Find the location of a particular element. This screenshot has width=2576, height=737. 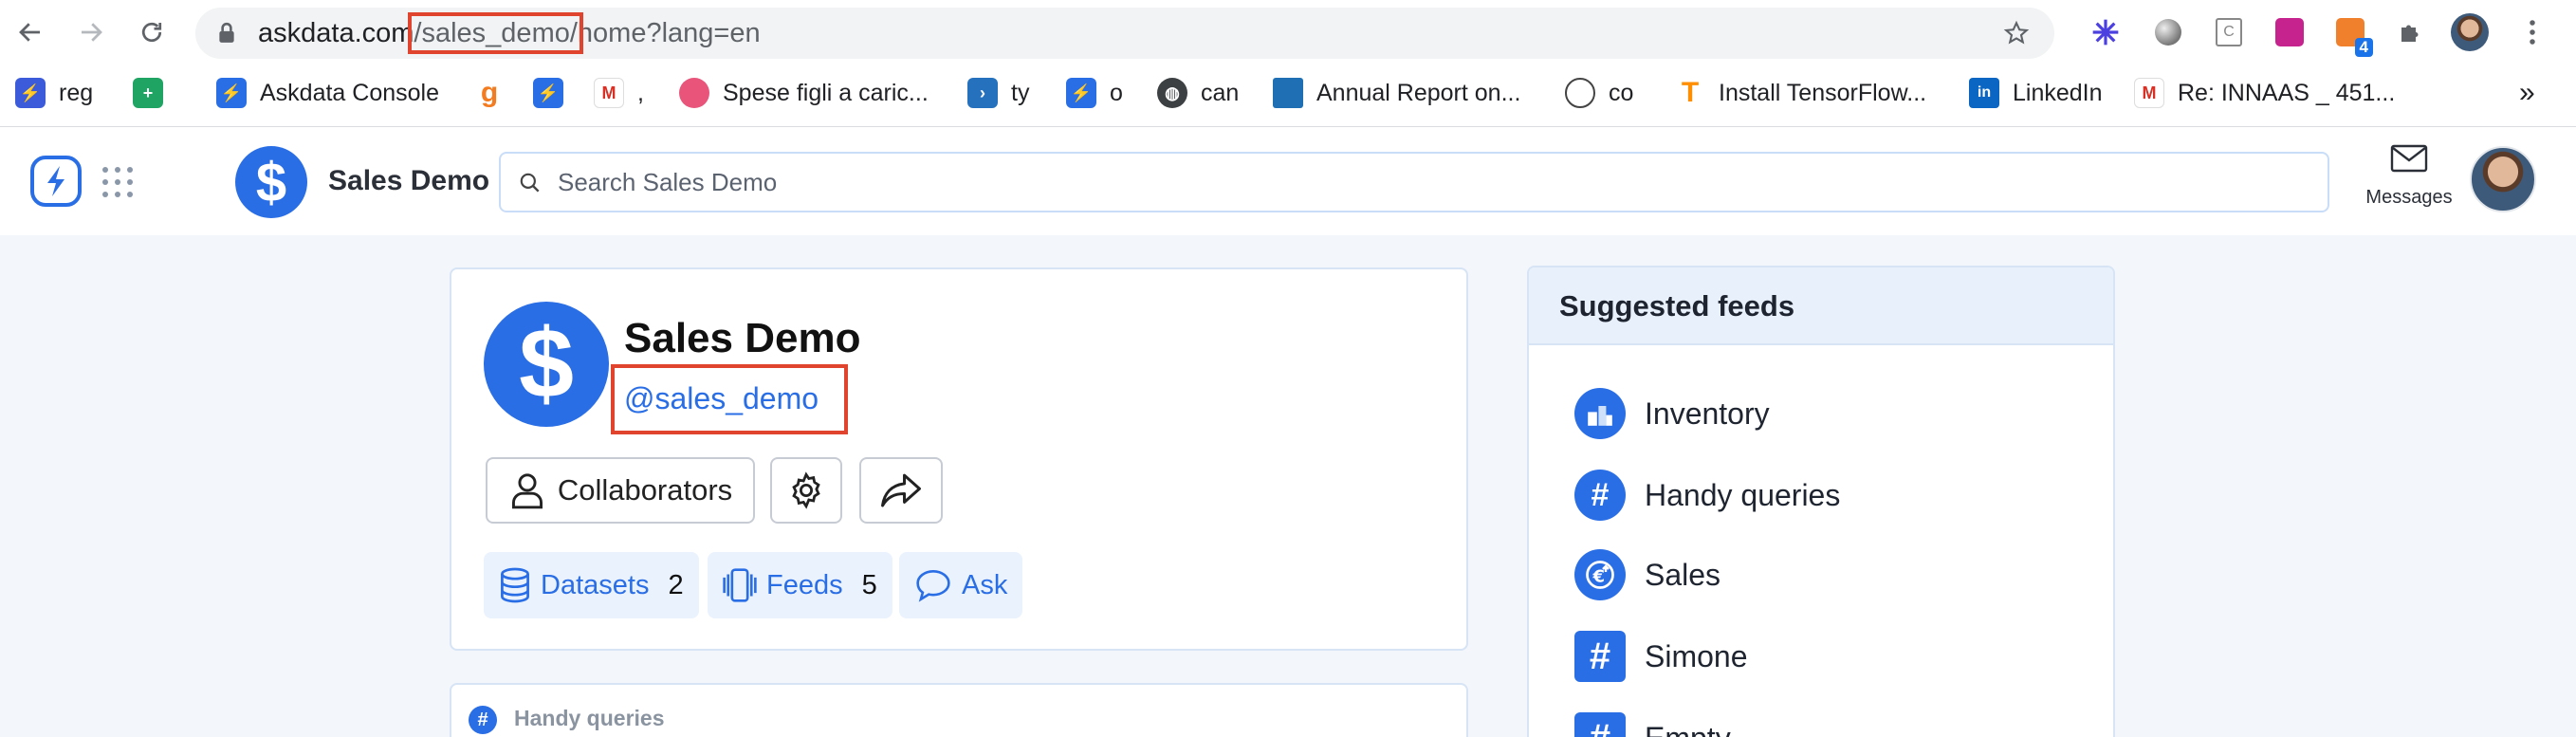

profile-avatar-icon is located at coordinates (2470, 32).